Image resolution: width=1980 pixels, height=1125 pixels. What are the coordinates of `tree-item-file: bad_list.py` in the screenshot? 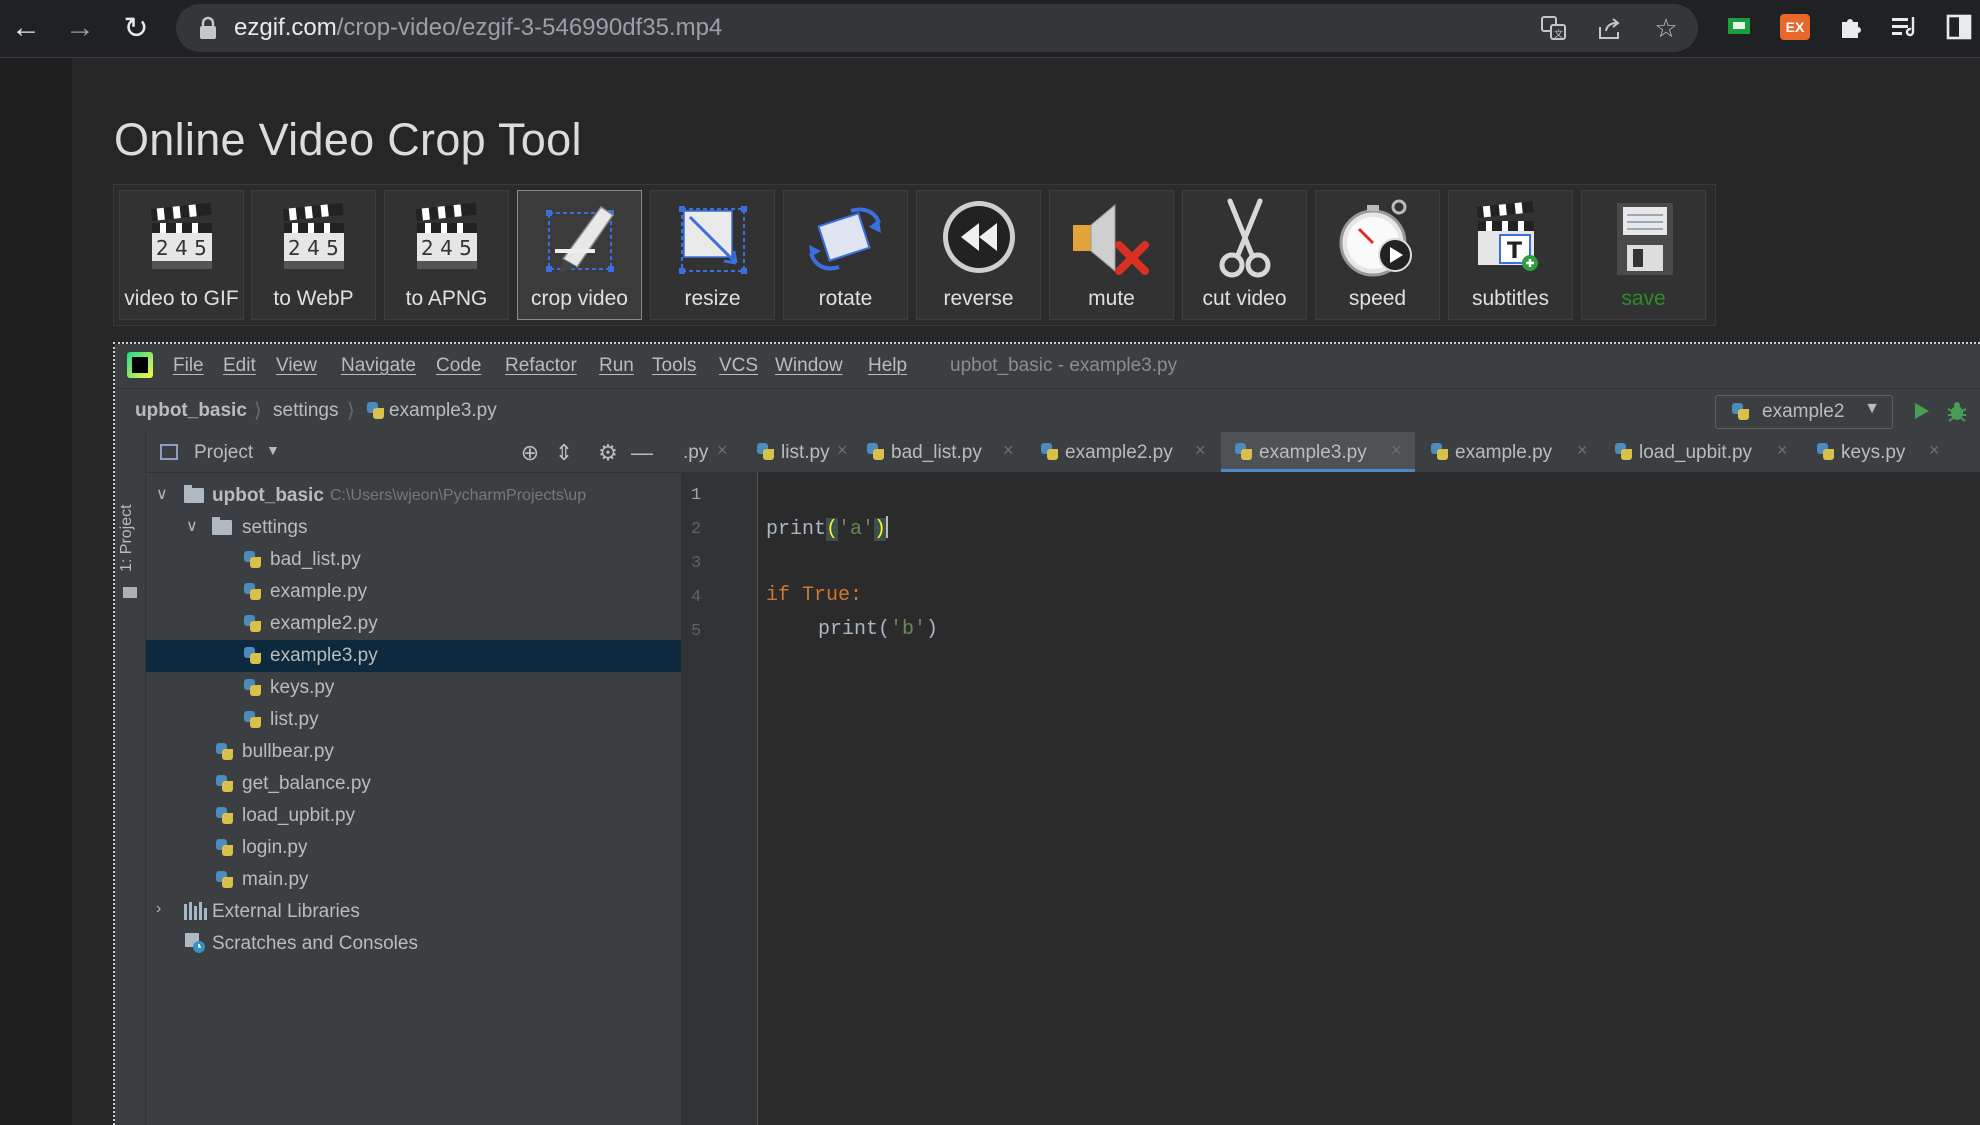 It's located at (413, 560).